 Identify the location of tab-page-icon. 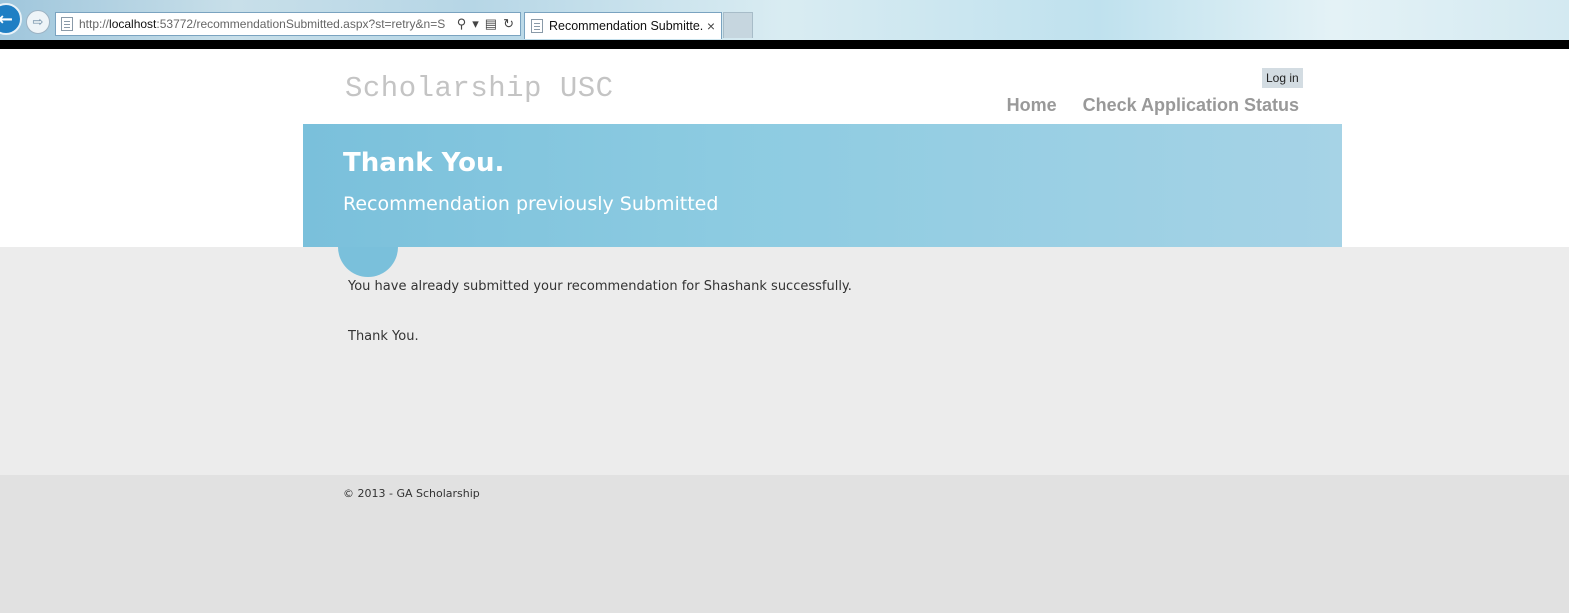
(537, 26).